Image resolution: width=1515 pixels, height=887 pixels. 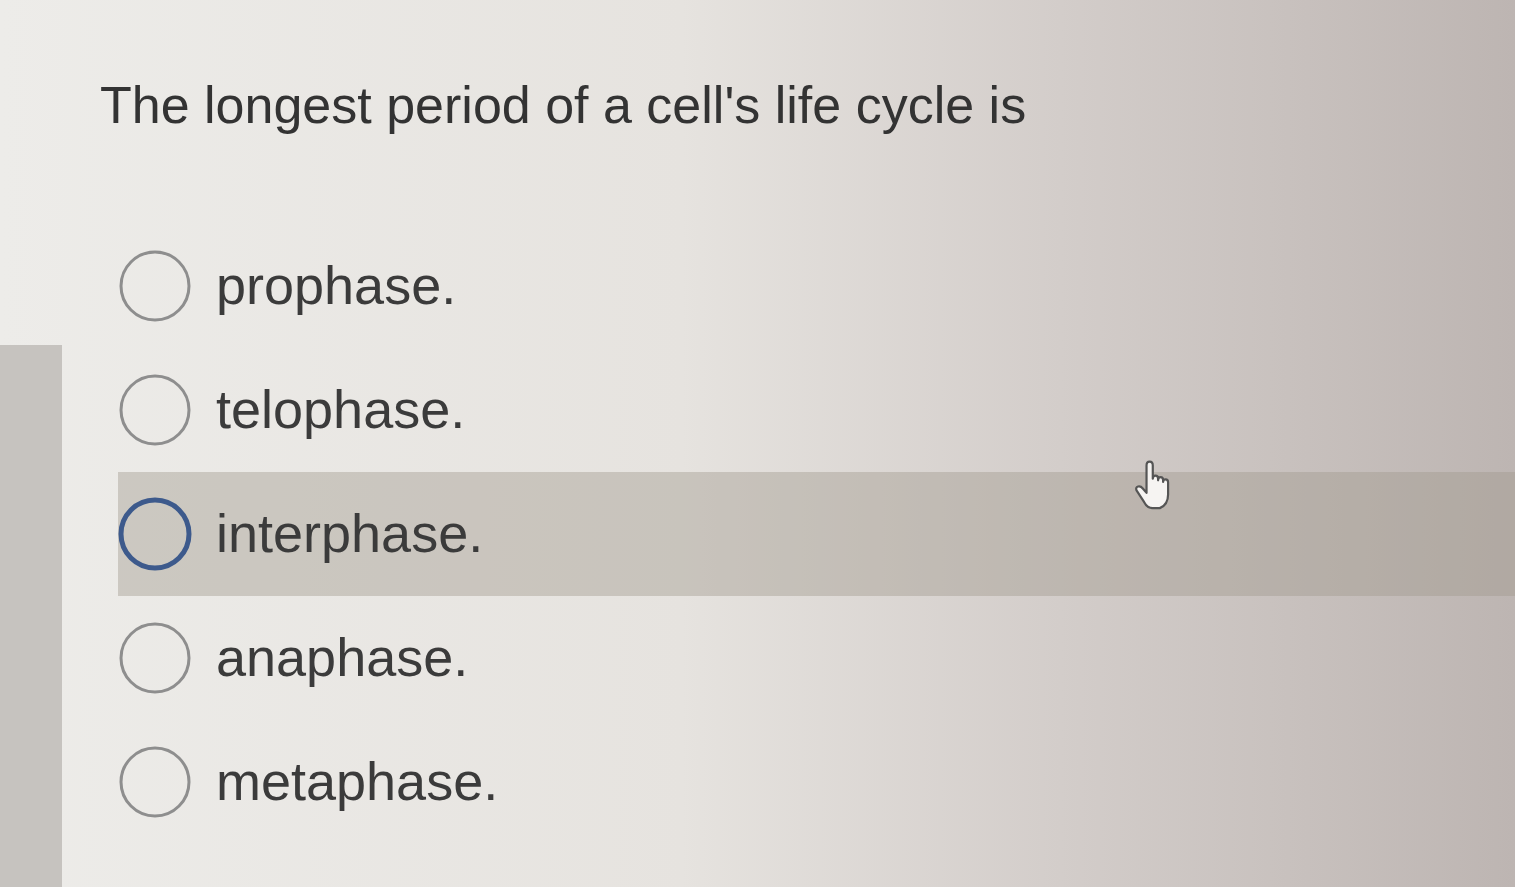 I want to click on question-text: The longest period of a cell's life cycle is, so click(x=563, y=105).